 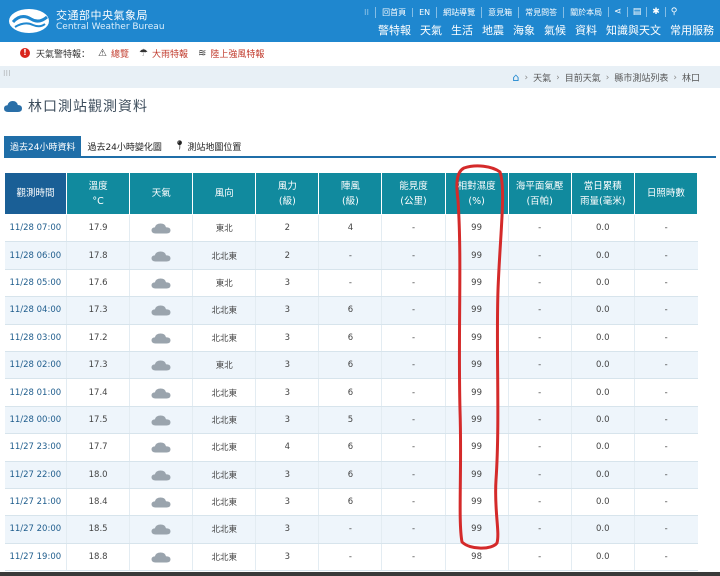 I want to click on nav-services: 常用服務, so click(x=692, y=30).